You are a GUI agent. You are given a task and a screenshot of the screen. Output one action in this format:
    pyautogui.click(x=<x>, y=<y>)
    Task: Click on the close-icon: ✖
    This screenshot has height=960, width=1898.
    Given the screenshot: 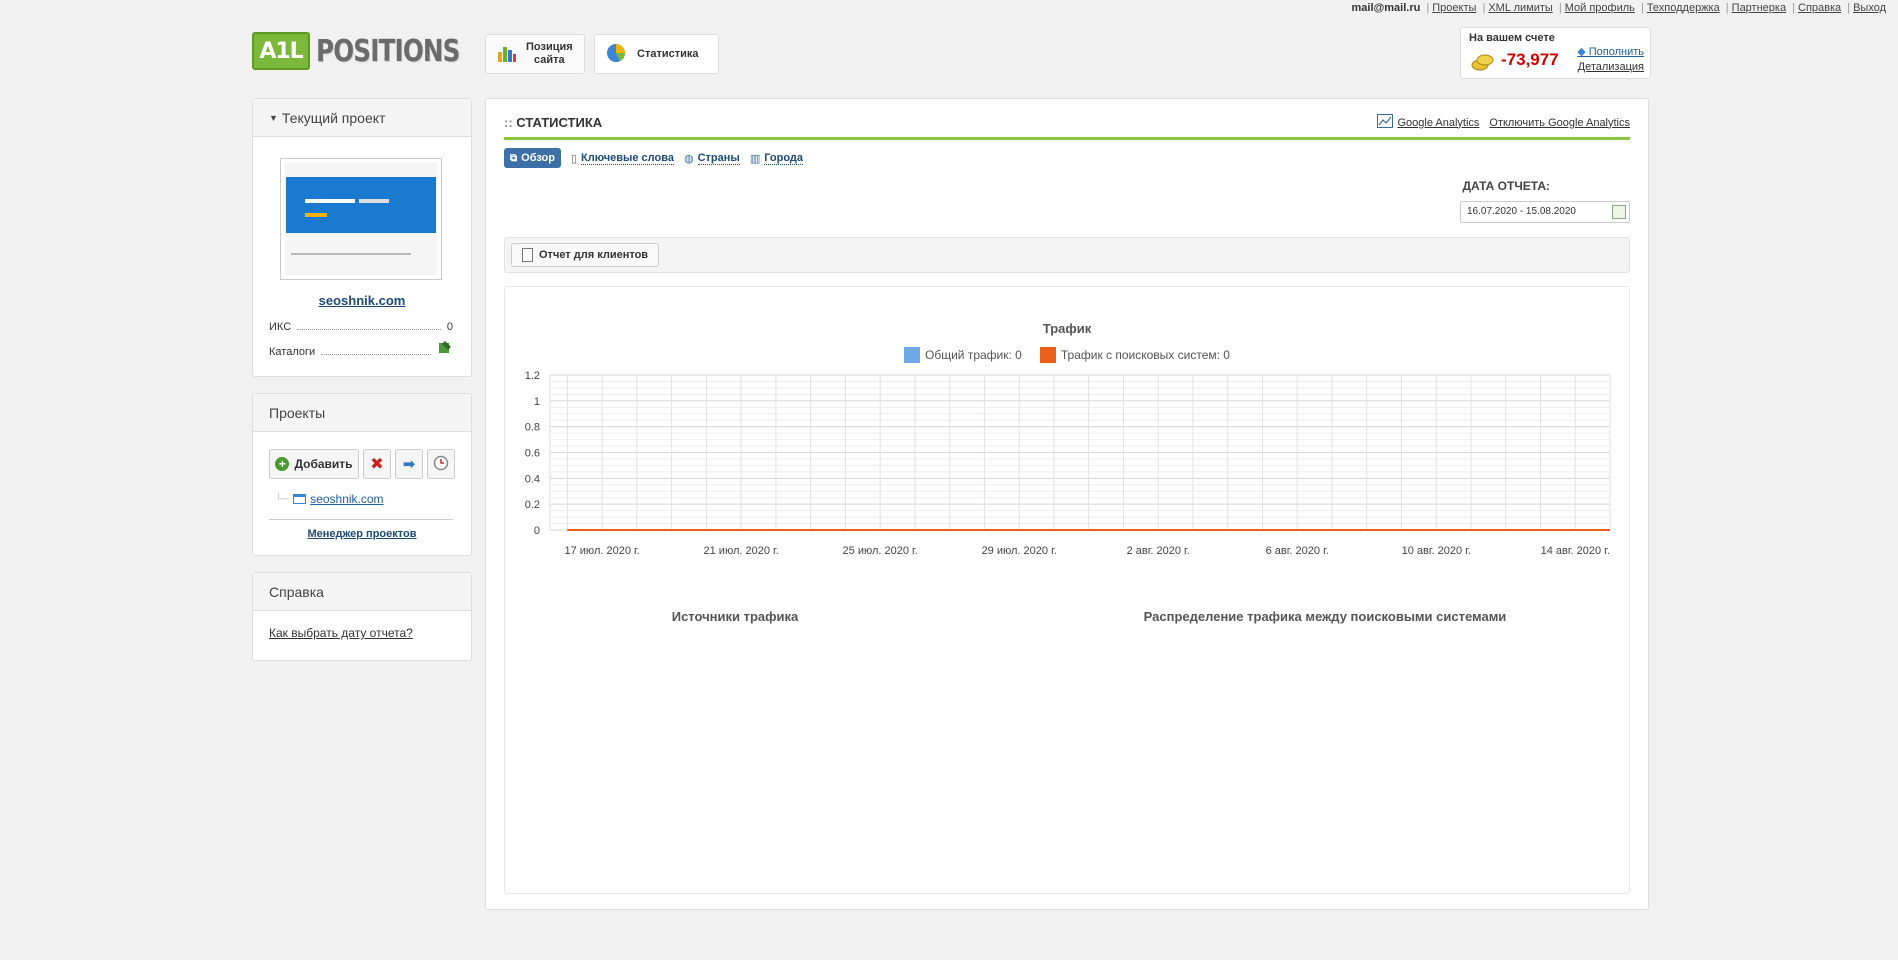 What is the action you would take?
    pyautogui.click(x=377, y=464)
    